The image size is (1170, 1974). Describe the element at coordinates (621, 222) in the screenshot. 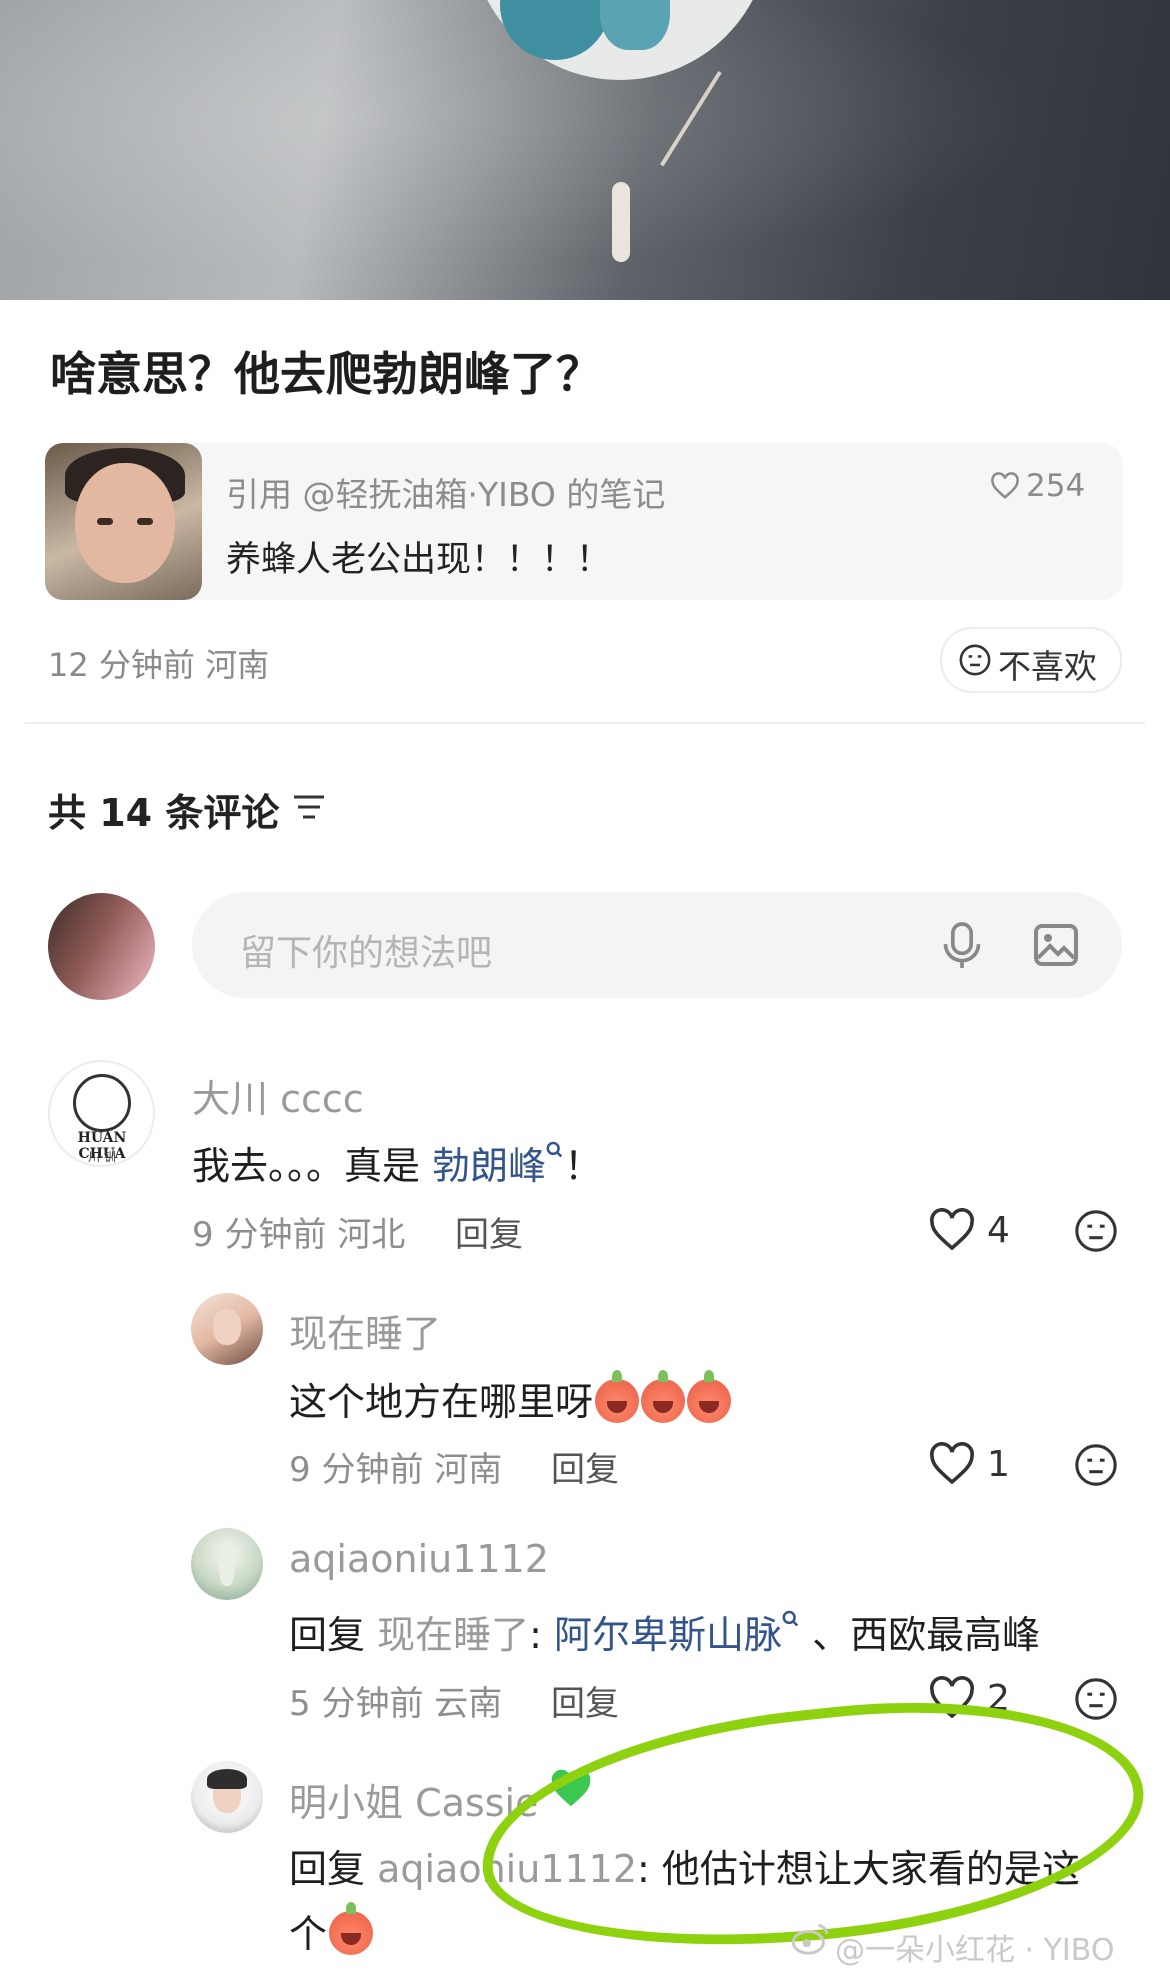

I see `post-image-pendant` at that location.